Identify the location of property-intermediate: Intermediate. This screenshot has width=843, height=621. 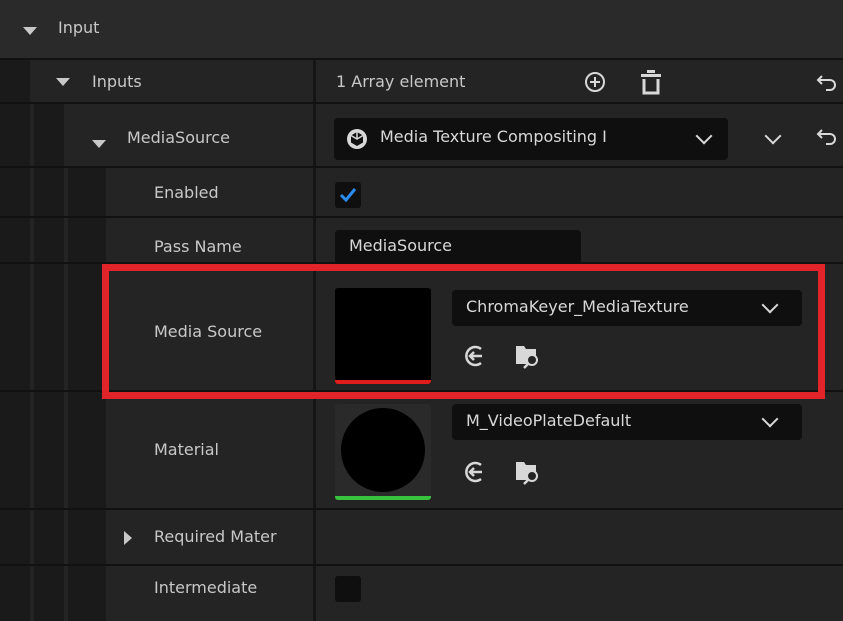
(421, 593).